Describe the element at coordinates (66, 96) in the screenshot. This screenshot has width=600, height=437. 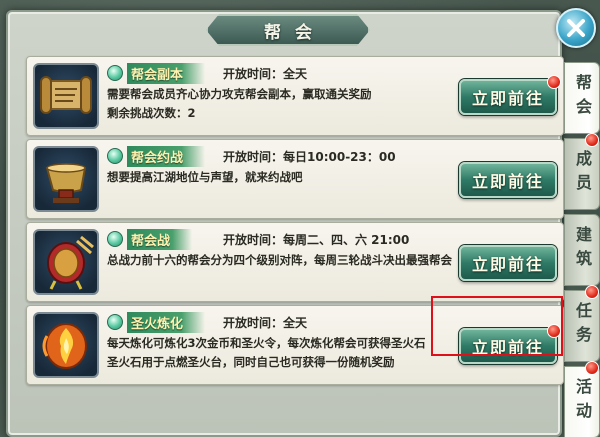
I see `scroll-icon` at that location.